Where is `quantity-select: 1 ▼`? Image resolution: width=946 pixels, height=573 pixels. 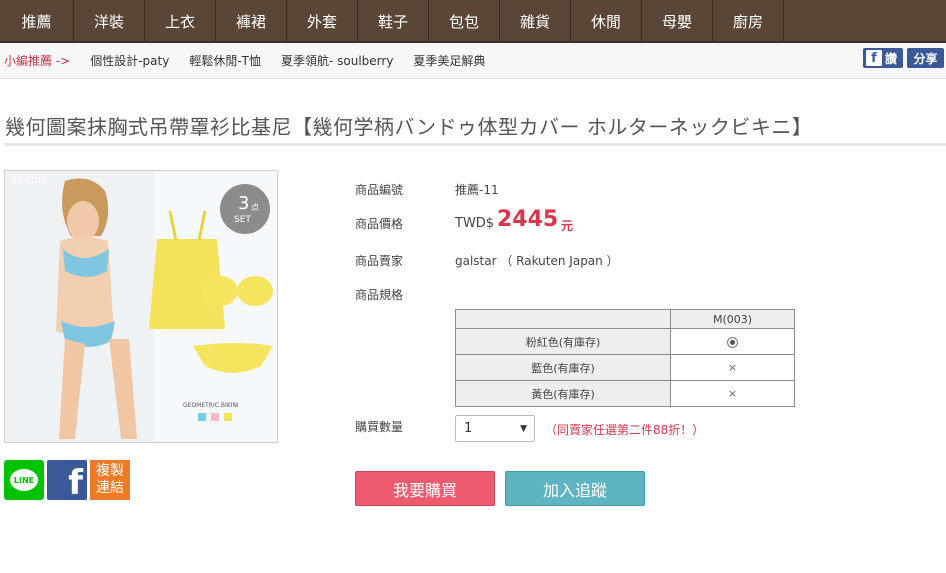
quantity-select: 1 ▼ is located at coordinates (495, 428).